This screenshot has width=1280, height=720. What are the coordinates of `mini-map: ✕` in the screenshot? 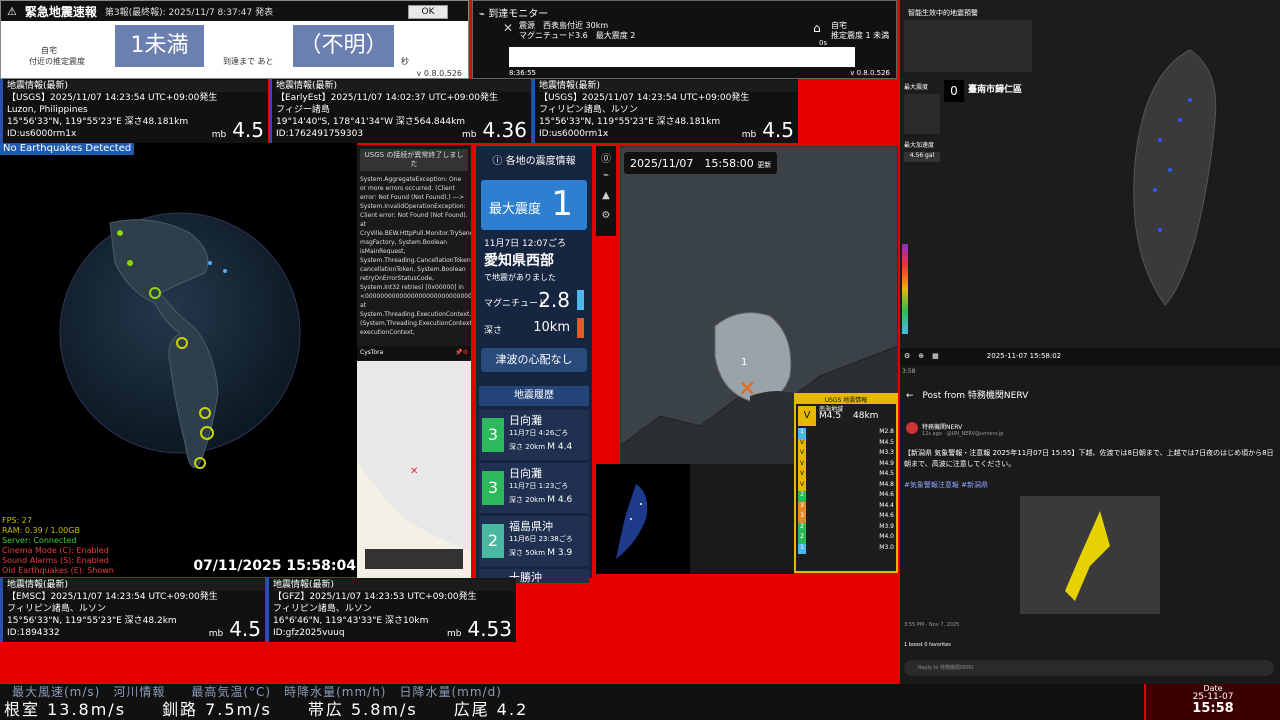 It's located at (414, 469).